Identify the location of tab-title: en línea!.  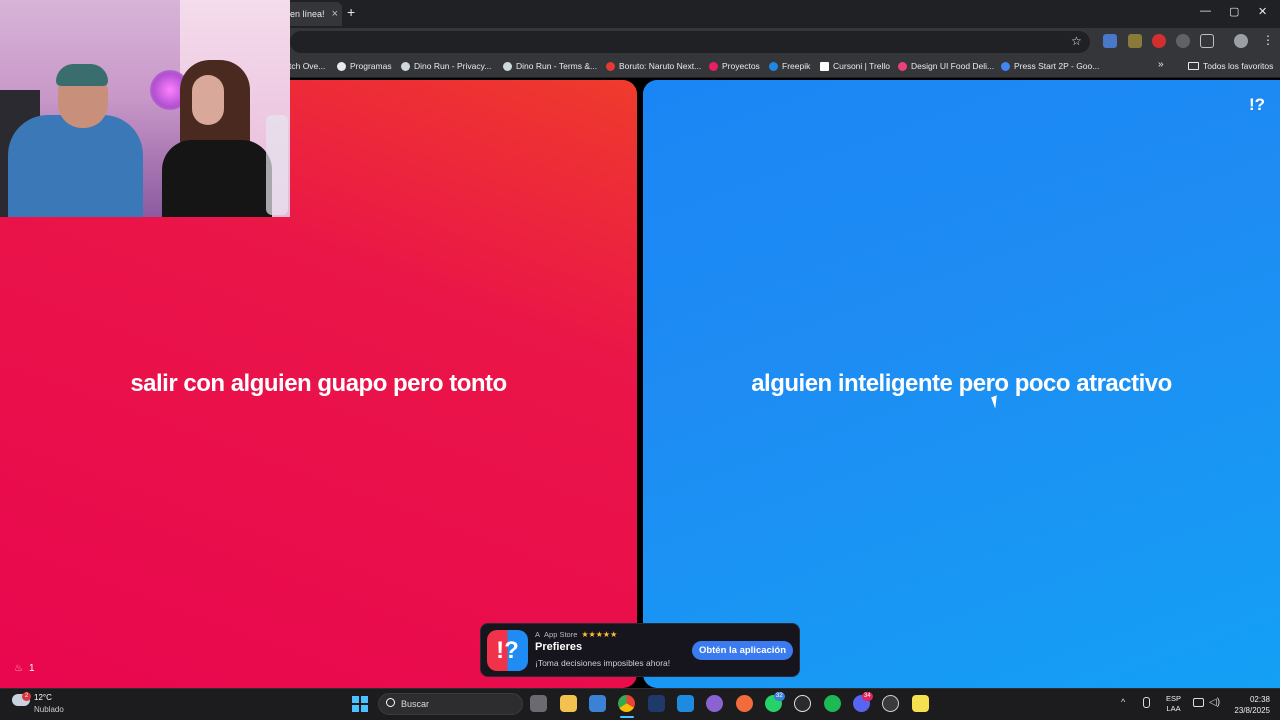
(307, 14).